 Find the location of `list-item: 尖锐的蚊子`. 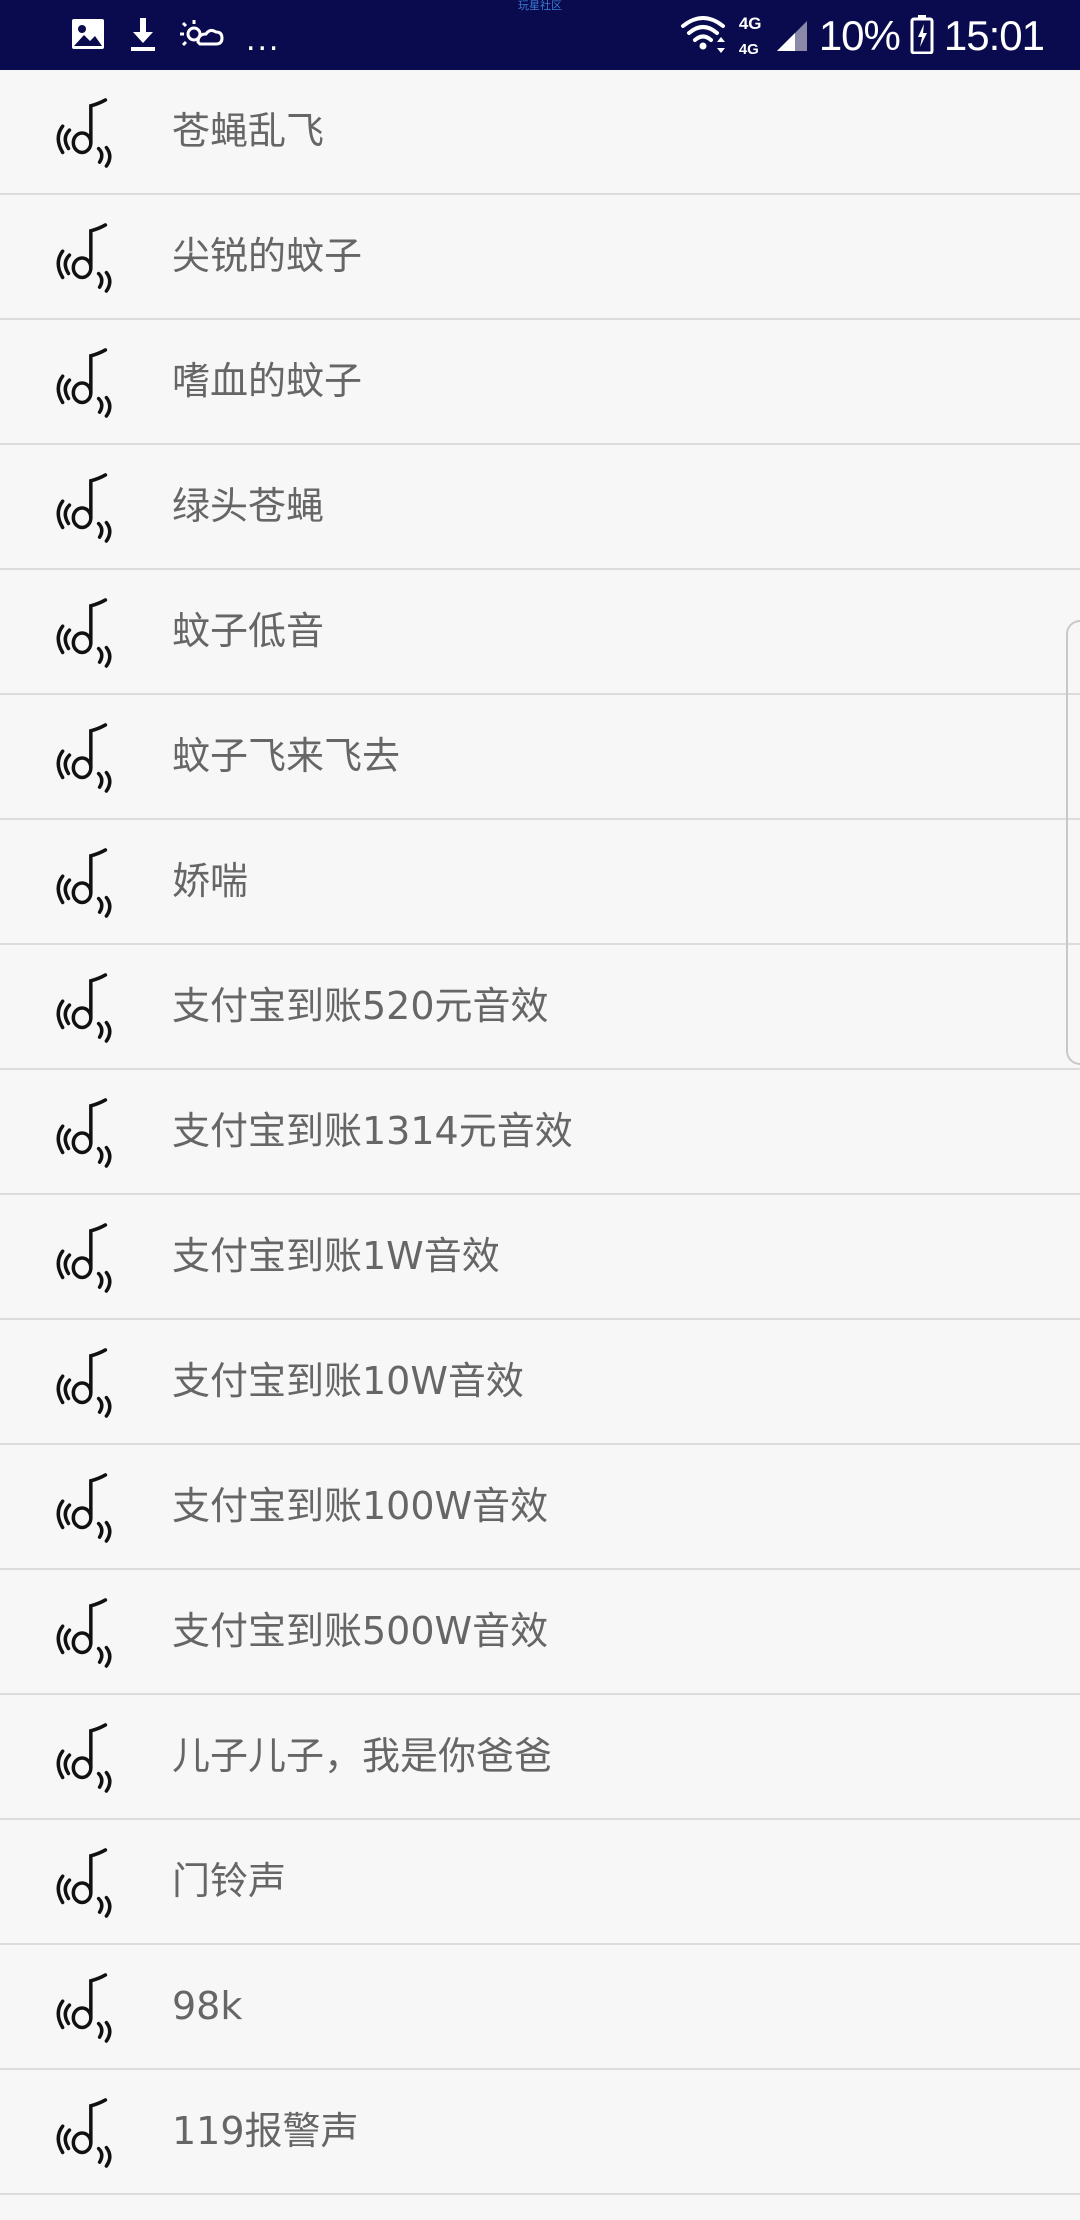

list-item: 尖锐的蚊子 is located at coordinates (540, 257).